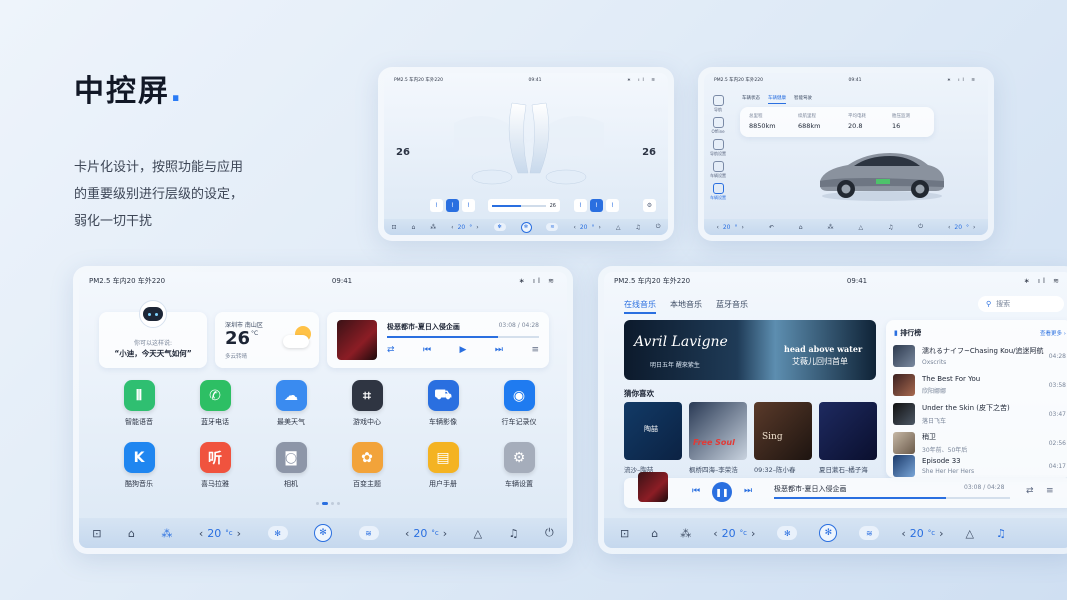 The image size is (1067, 600). I want to click on rank-item: 濡れるナイフ~Chasing Kou/追迷阿航 Oxscrits 04:28, so click(979, 356).